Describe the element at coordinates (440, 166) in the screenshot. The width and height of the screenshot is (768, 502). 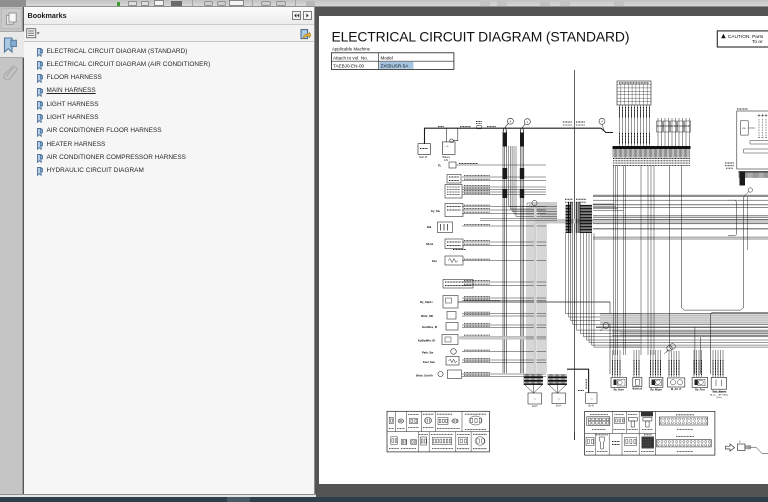
I see `svg-text: FL` at that location.